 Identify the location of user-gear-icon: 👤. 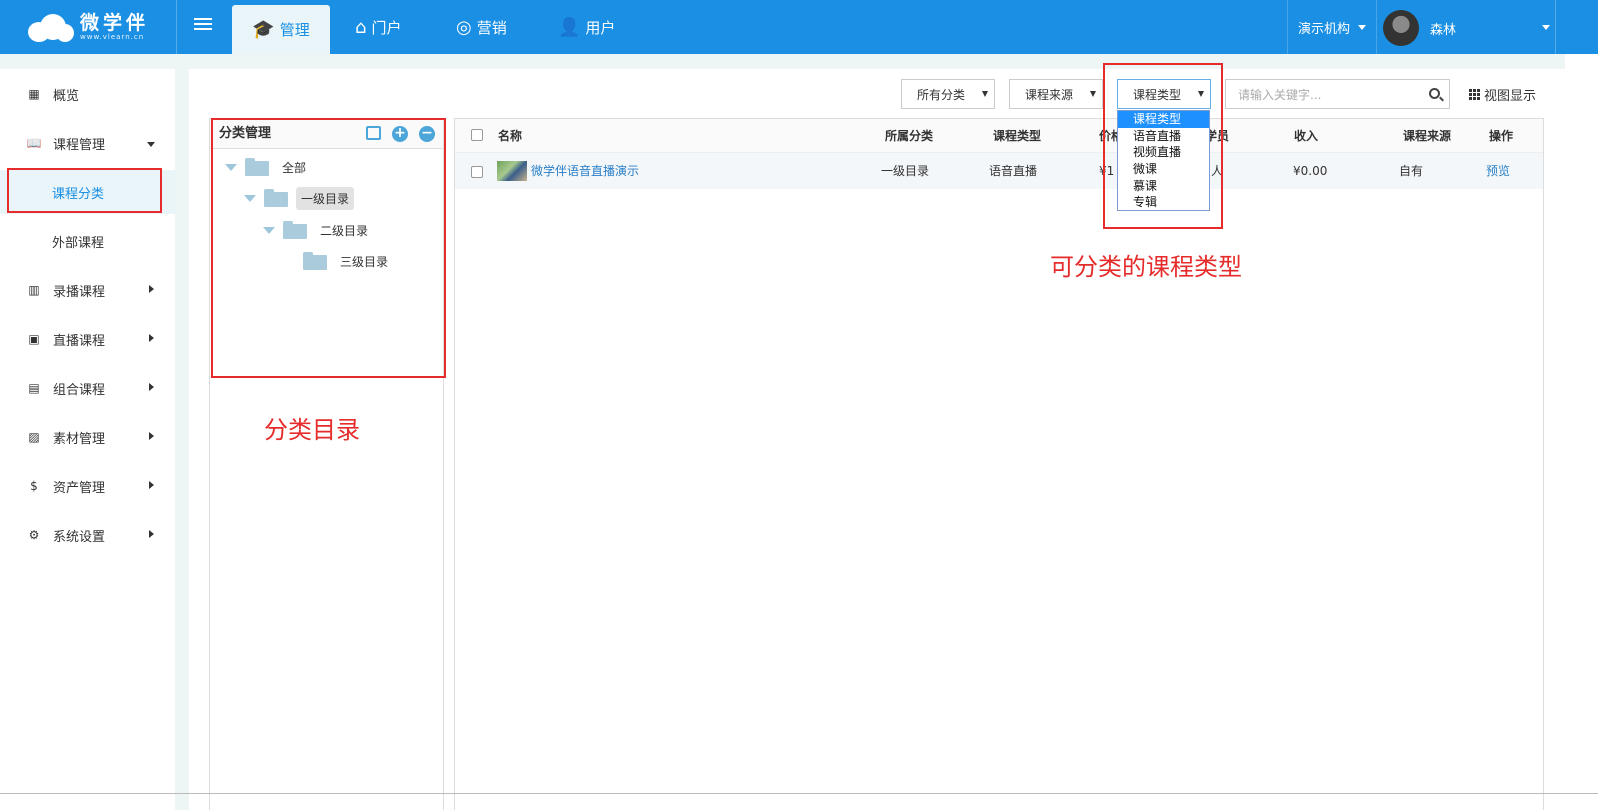
(569, 27).